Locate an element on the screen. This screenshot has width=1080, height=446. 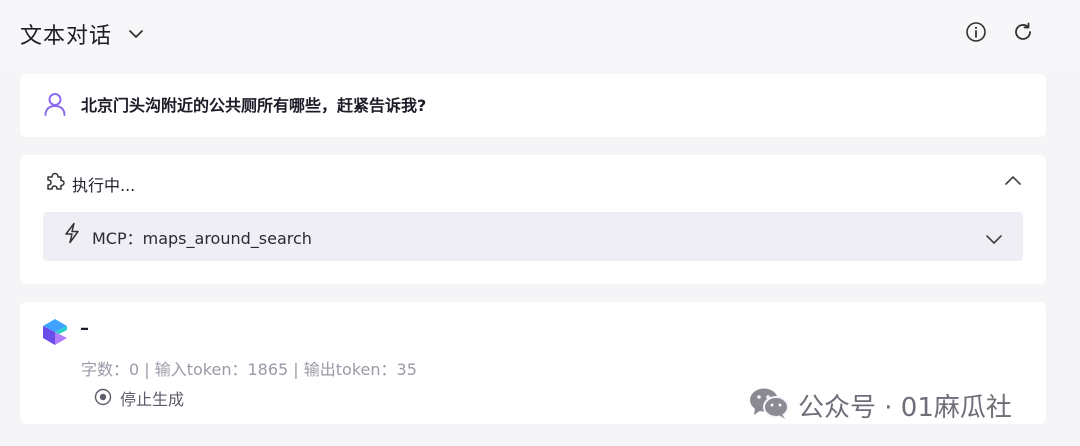
mcp-tool-call: MCP：maps_around_search is located at coordinates (533, 236).